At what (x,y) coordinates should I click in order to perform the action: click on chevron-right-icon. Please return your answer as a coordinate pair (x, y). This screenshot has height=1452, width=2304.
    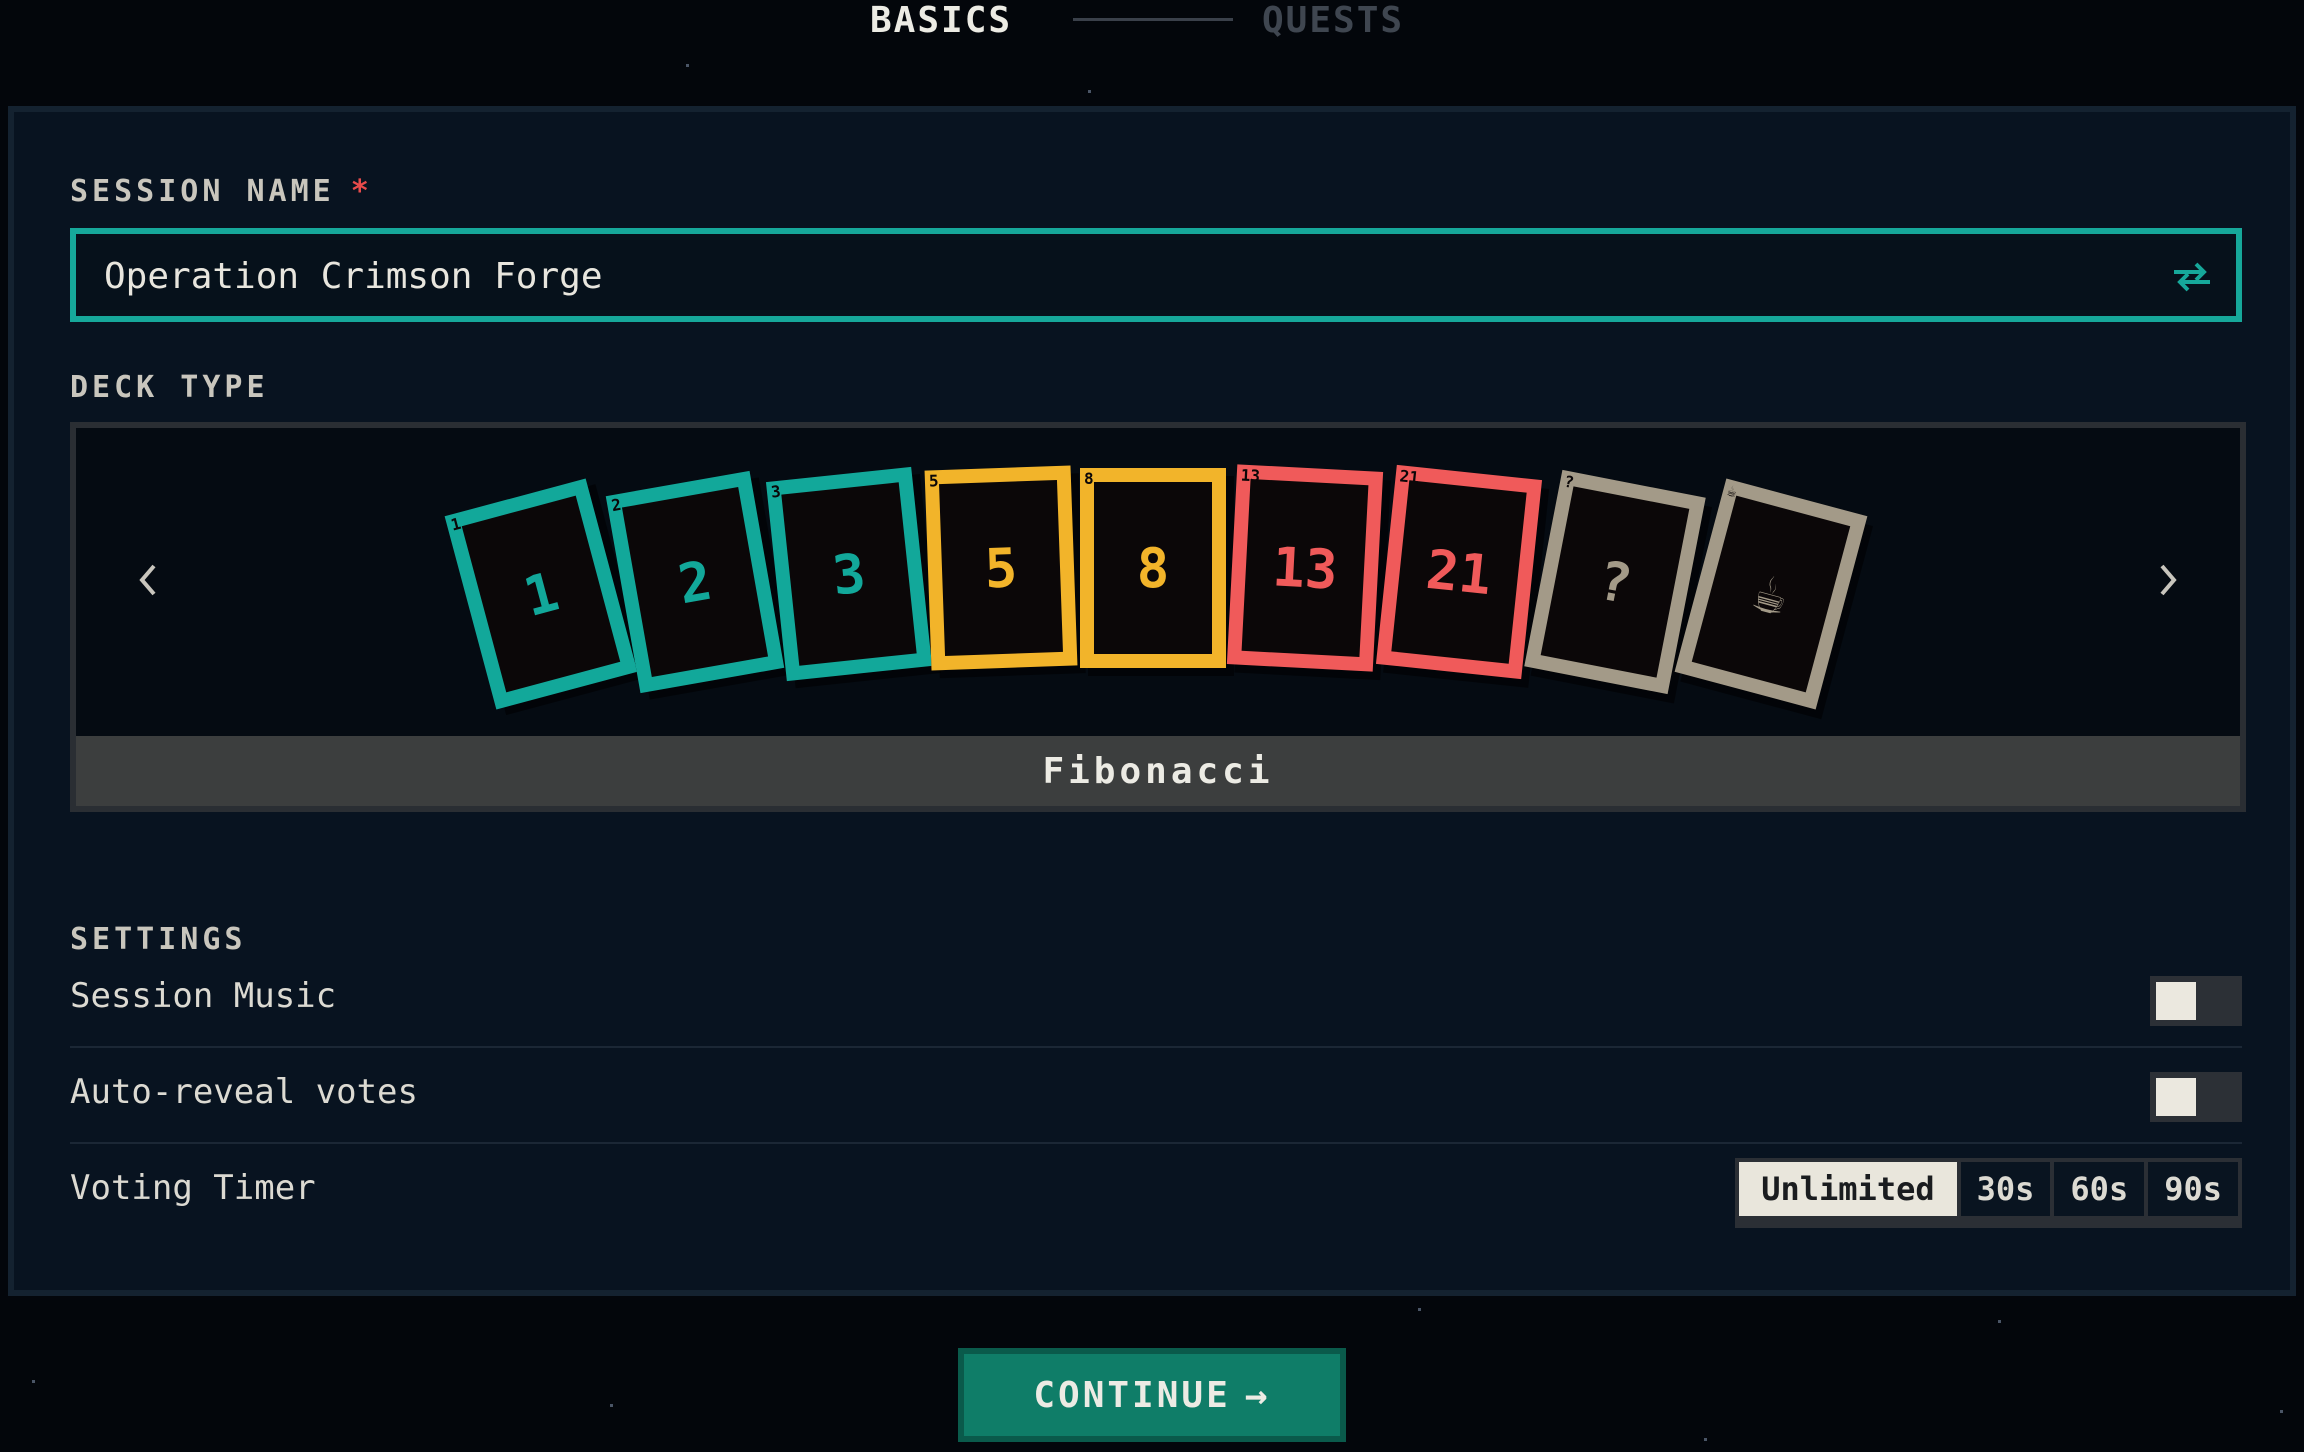
    Looking at the image, I should click on (2168, 580).